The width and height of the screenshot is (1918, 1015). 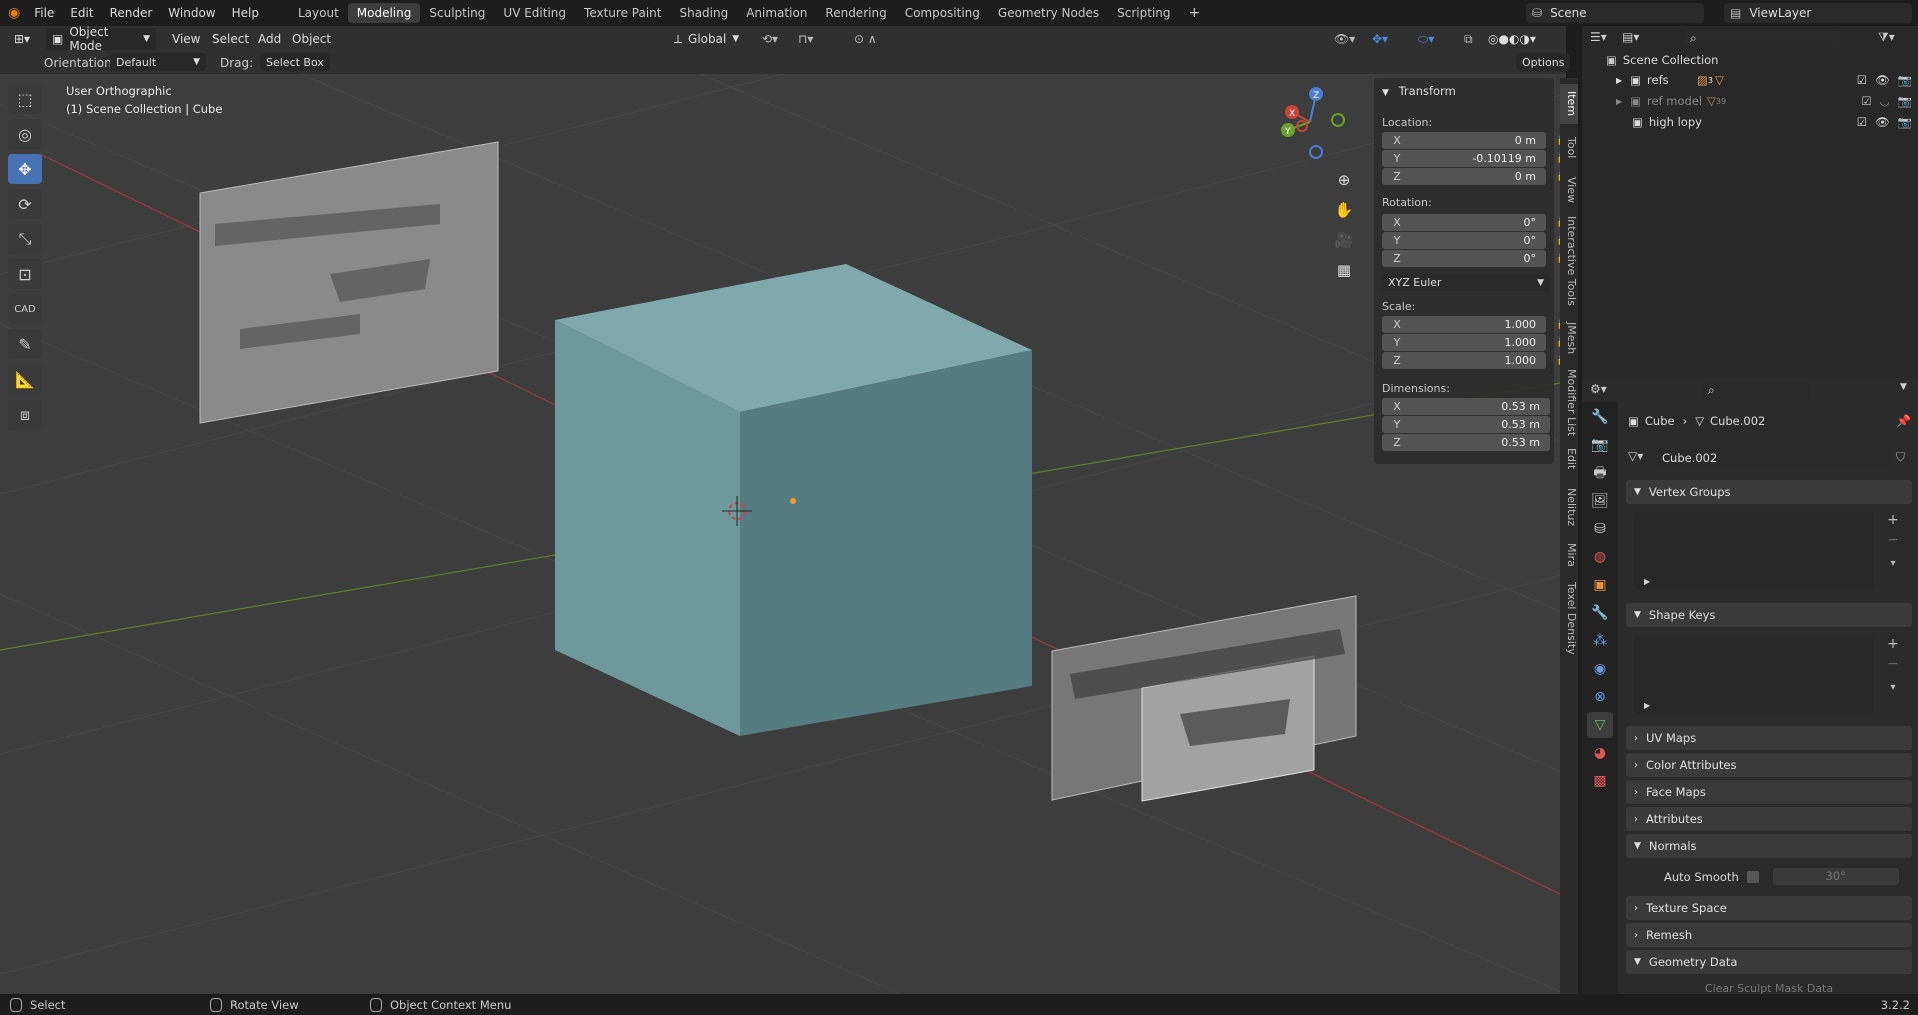 I want to click on pin-icon: 📌, so click(x=1903, y=421).